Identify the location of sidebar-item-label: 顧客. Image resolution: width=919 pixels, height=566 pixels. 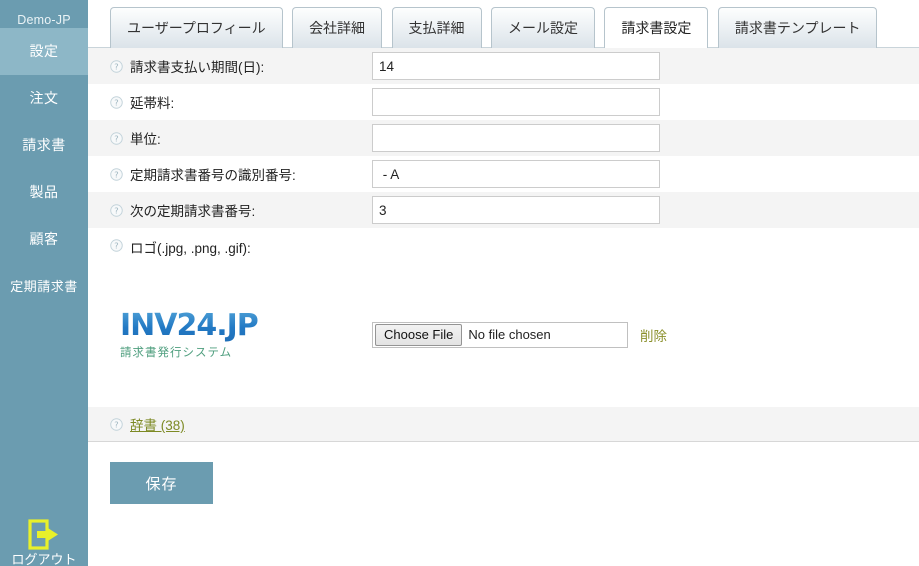
(44, 239).